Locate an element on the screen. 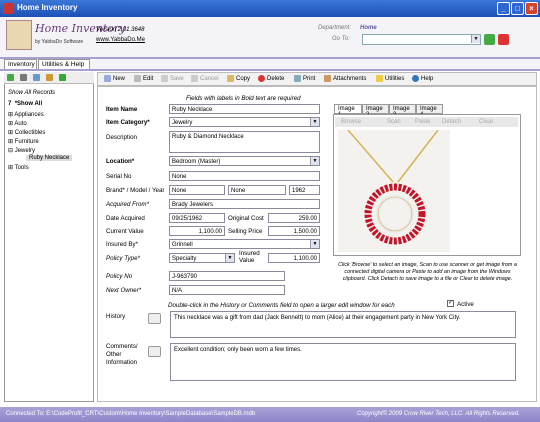 The height and width of the screenshot is (422, 540). history-edit-button is located at coordinates (154, 318).